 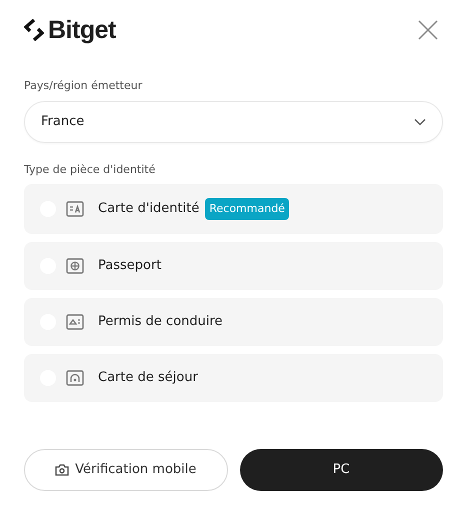 I want to click on document-option: Permis de conduire, so click(x=233, y=322).